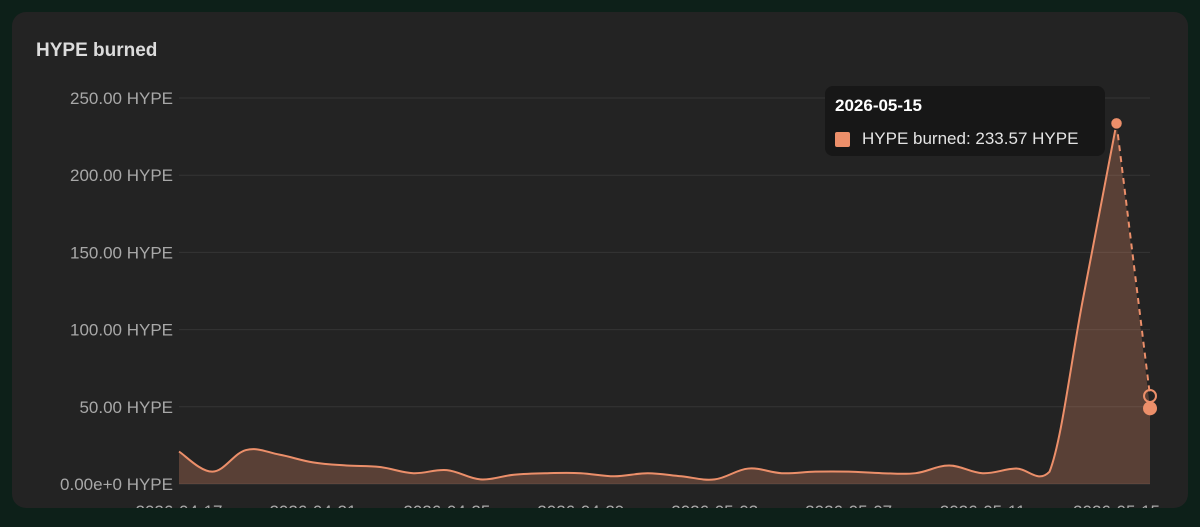 This screenshot has width=1200, height=527. Describe the element at coordinates (1116, 123) in the screenshot. I see `highlighted-point` at that location.